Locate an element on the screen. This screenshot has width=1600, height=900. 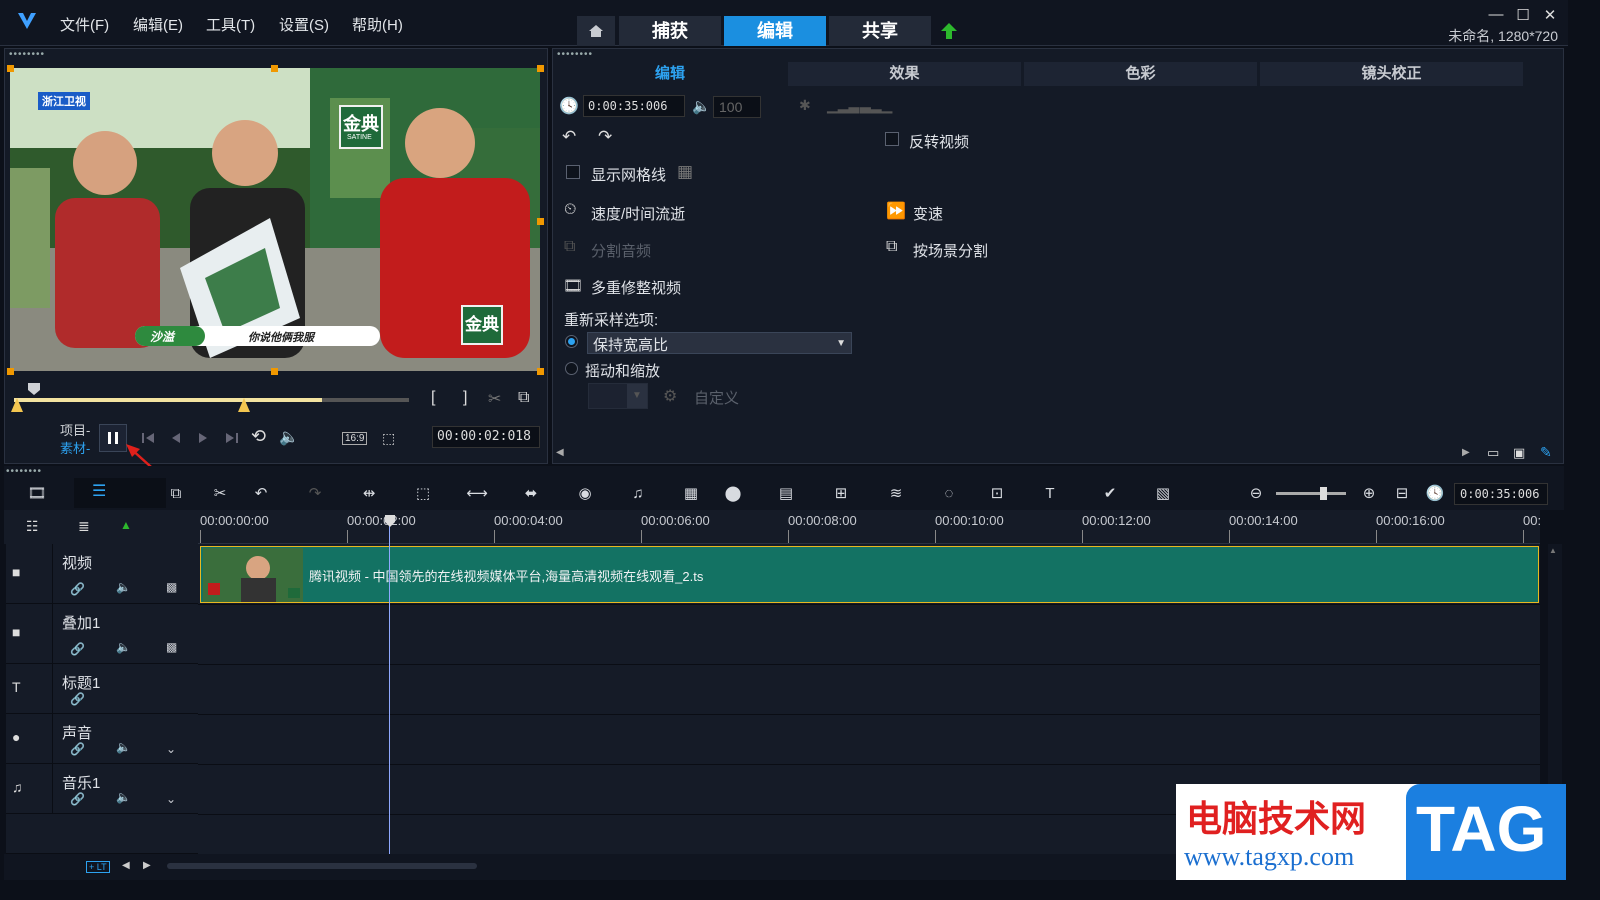
timeline-view-button: ☰ is located at coordinates (120, 493).